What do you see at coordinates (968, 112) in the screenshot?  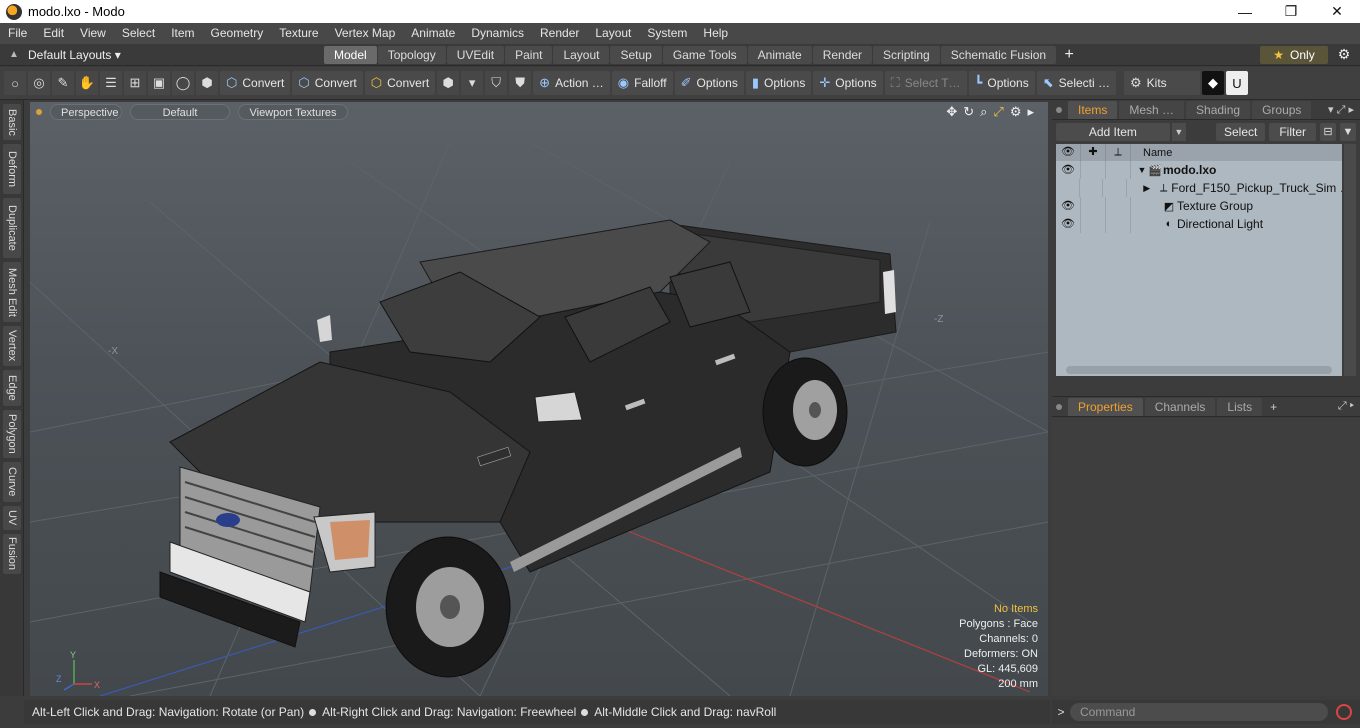 I see `rotate-icon: ↻` at bounding box center [968, 112].